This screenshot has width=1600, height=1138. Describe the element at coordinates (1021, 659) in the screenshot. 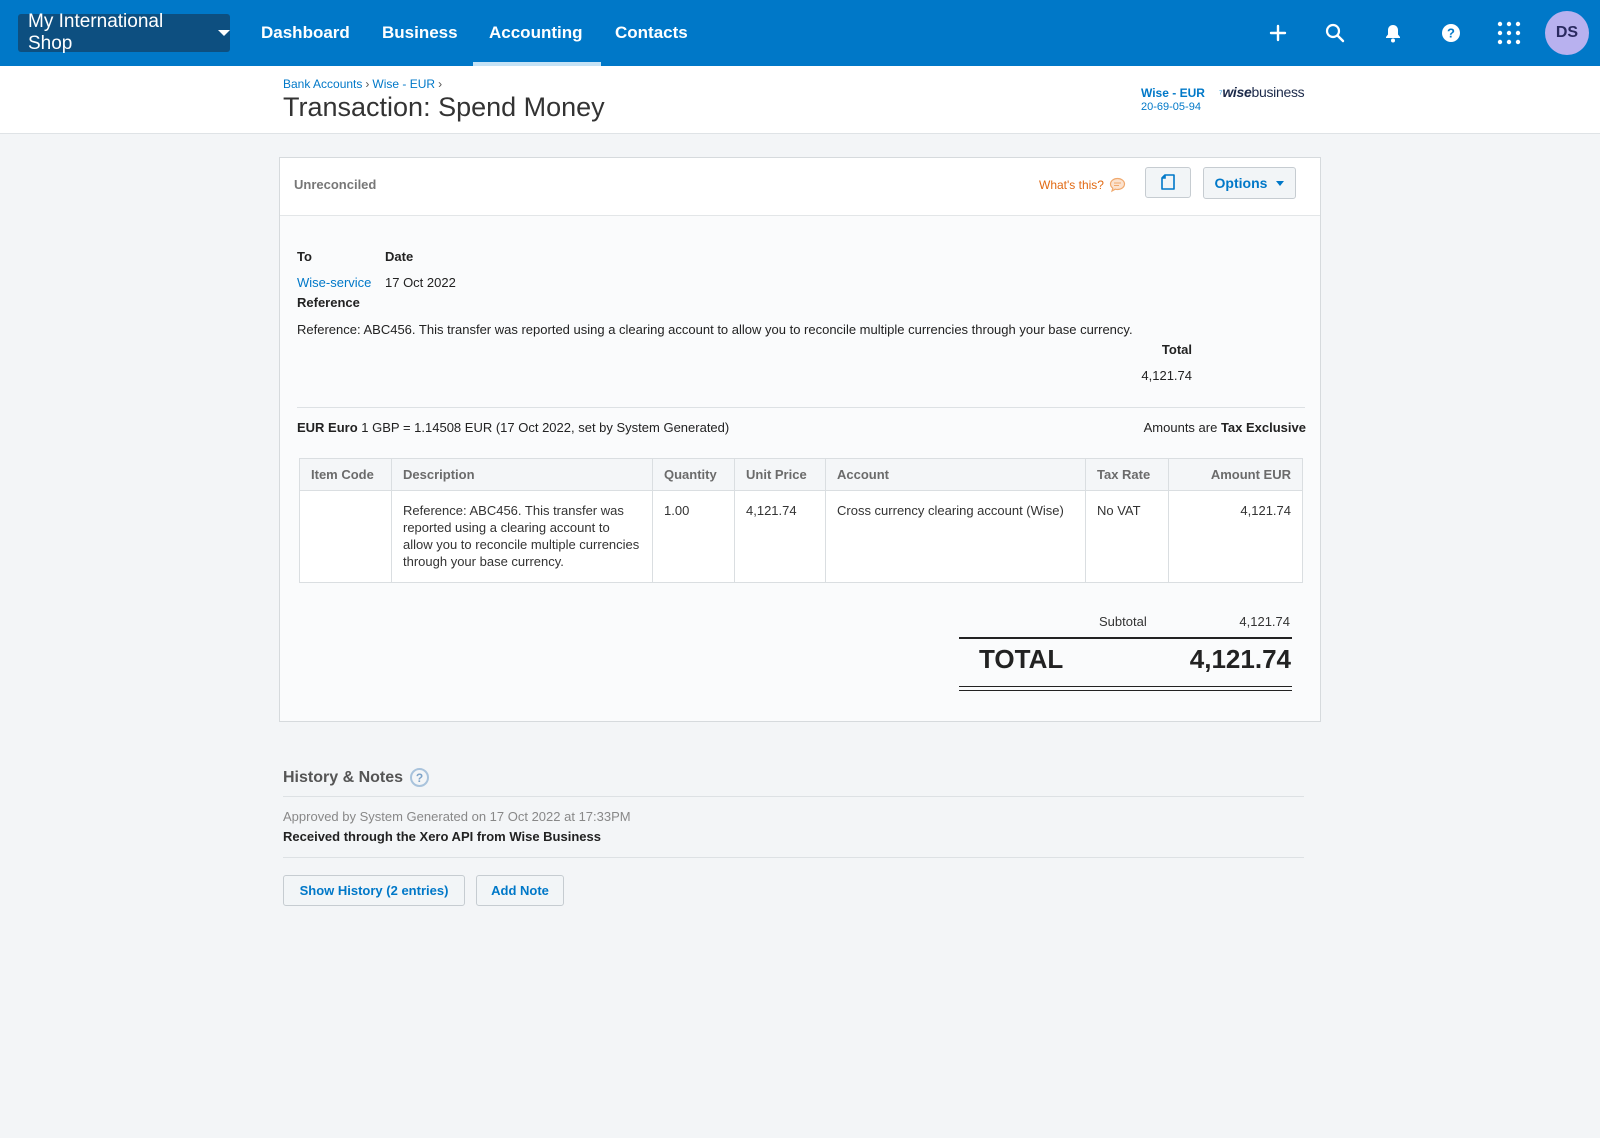

I see `grand-total-label: TOTAL` at that location.